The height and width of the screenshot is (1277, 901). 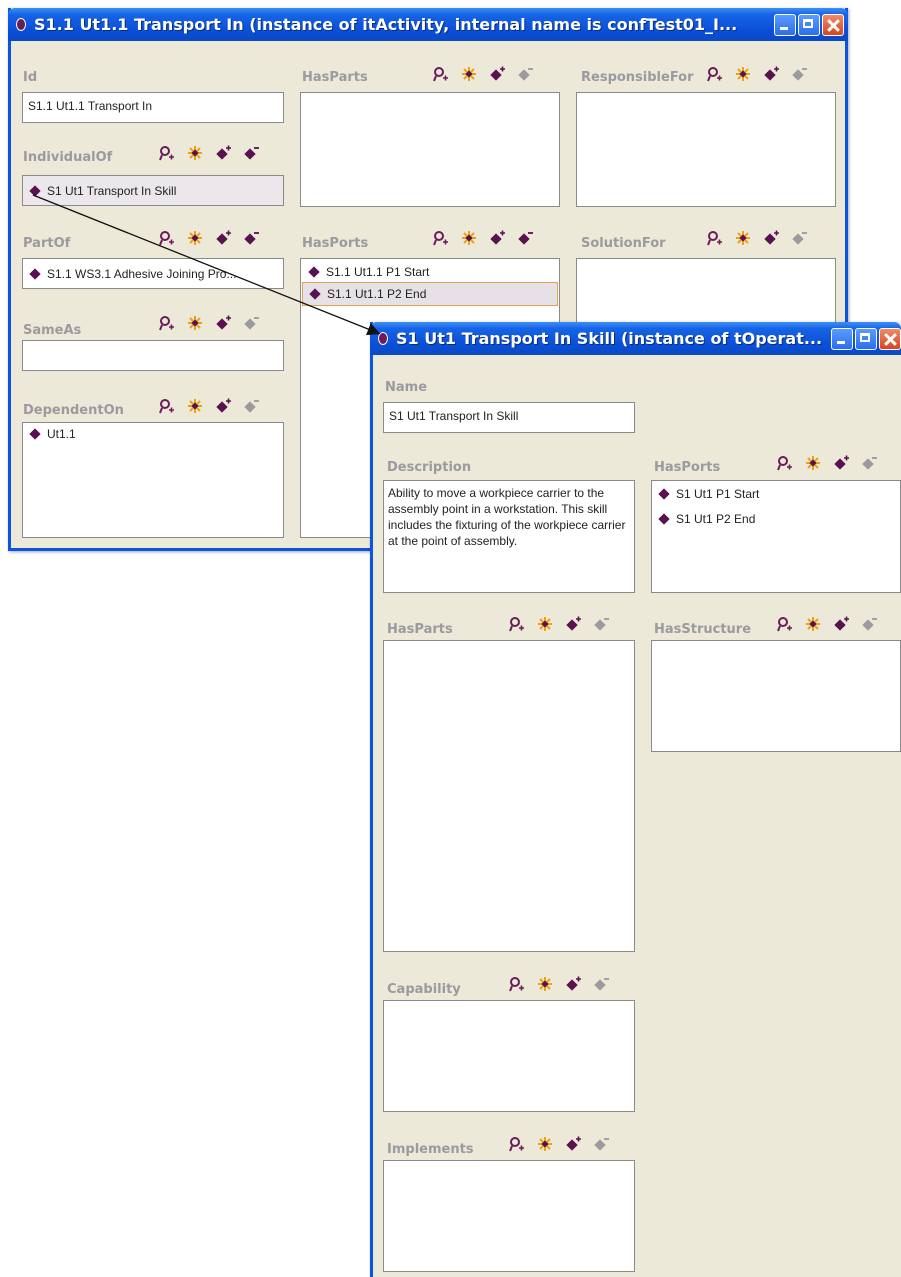 I want to click on has-ports-label: HasPorts, so click(x=687, y=467).